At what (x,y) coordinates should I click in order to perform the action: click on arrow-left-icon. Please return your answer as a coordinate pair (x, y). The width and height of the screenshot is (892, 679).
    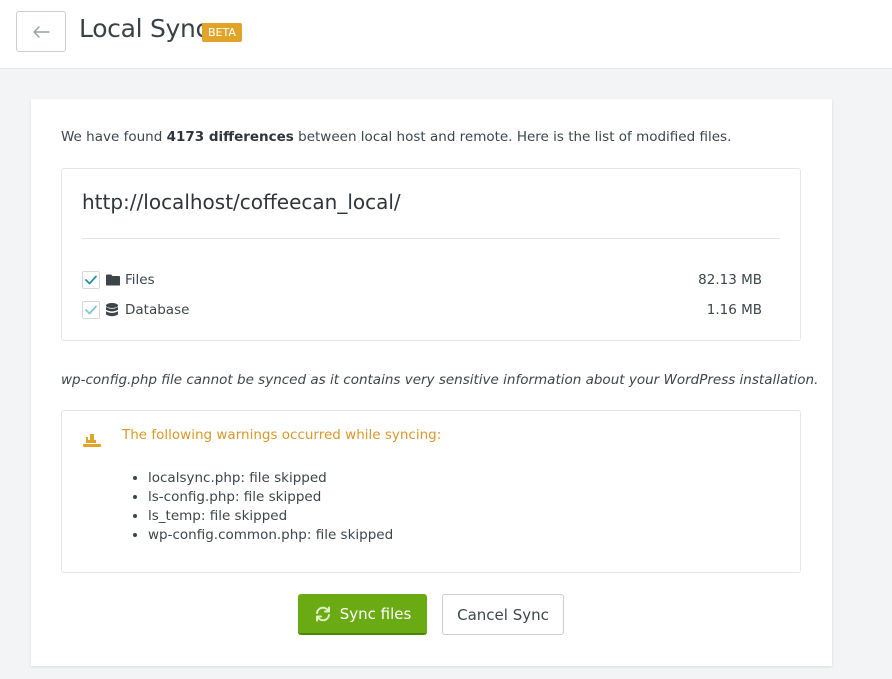
    Looking at the image, I should click on (41, 31).